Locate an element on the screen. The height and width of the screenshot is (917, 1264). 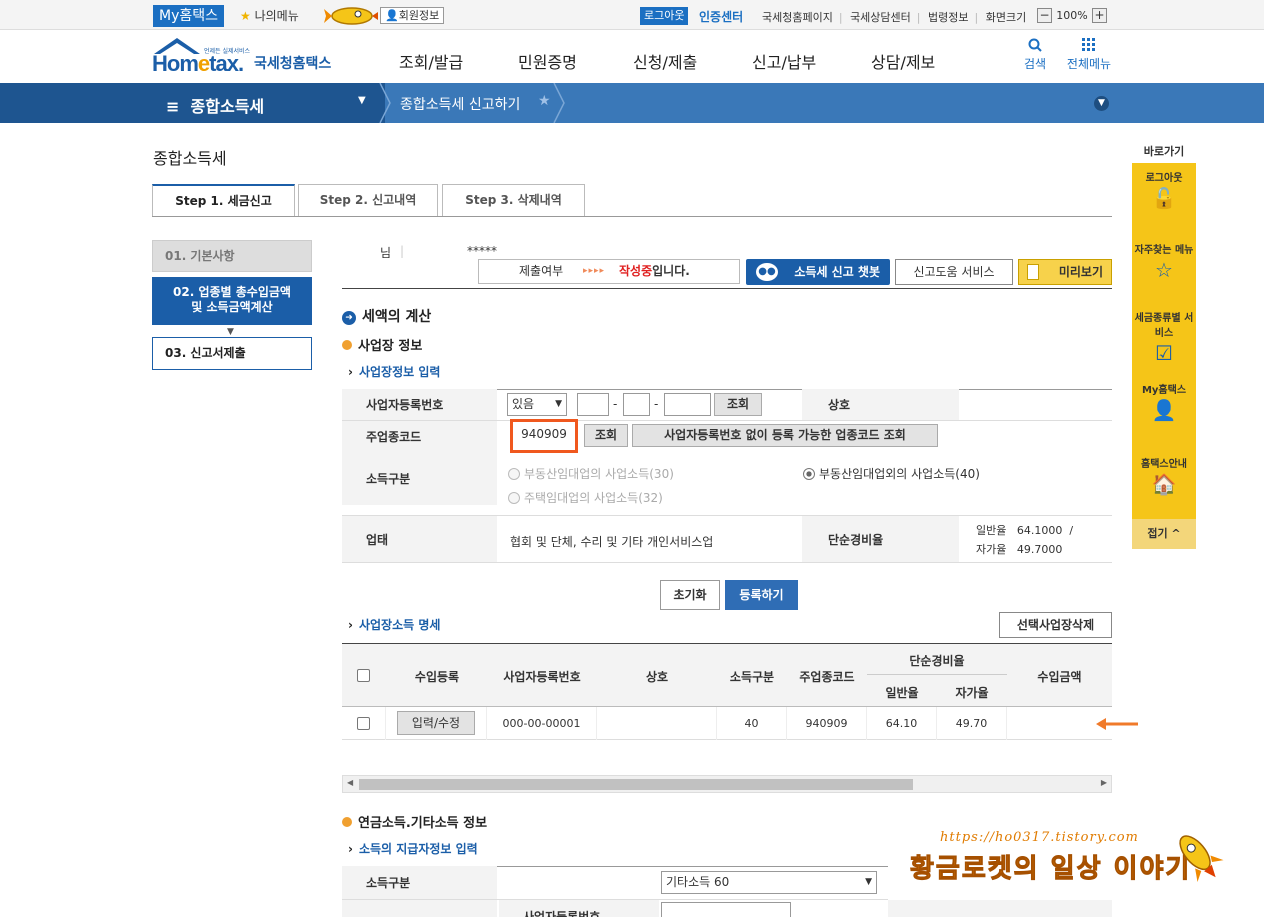
horizontal-scrollbar: ◀ ▶ is located at coordinates (727, 784).